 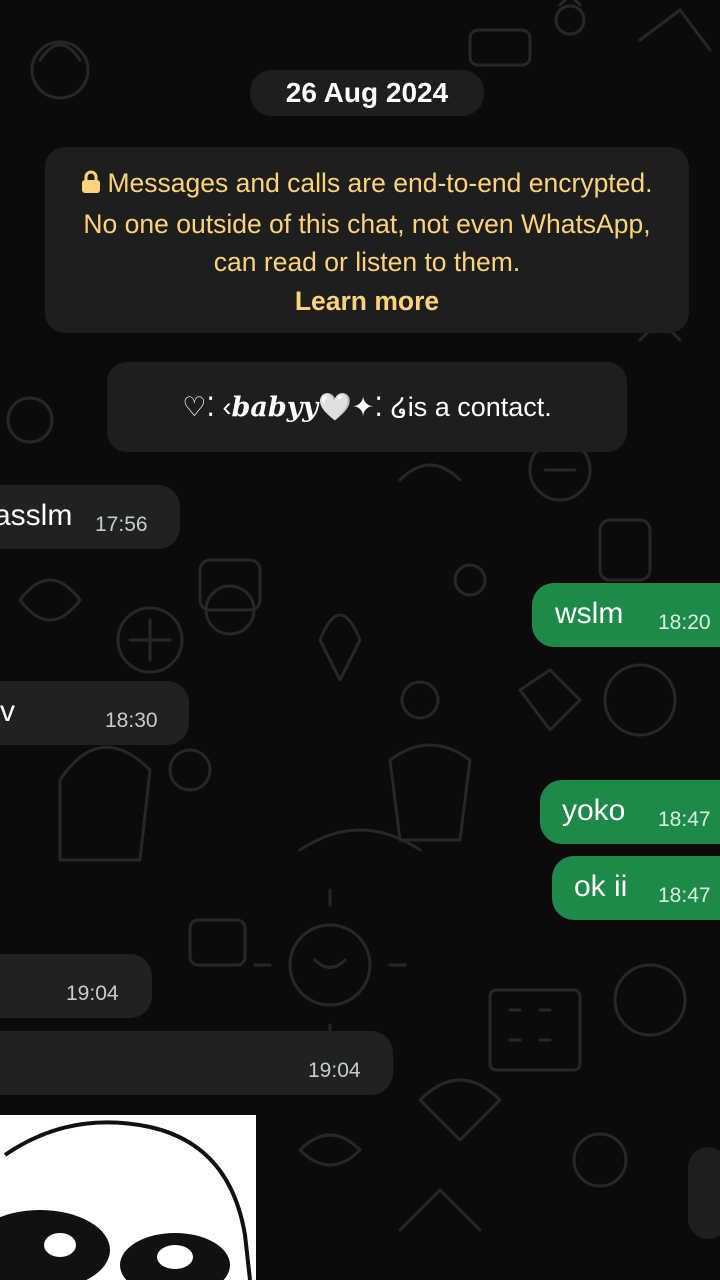 What do you see at coordinates (704, 1193) in the screenshot?
I see `message-bubble-partial` at bounding box center [704, 1193].